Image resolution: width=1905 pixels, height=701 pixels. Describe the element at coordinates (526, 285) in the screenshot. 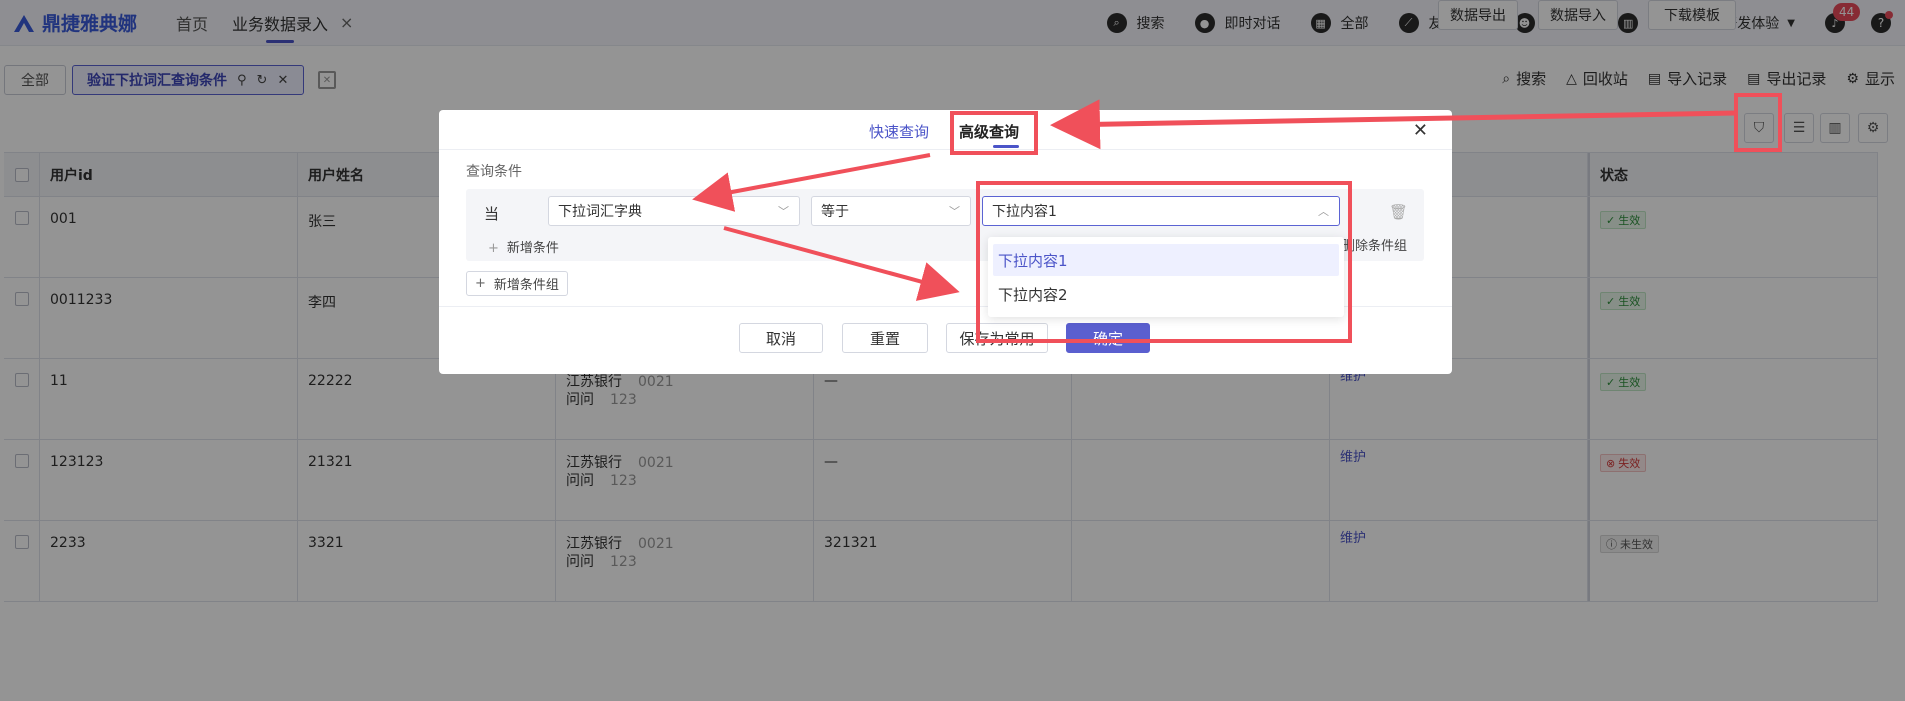

I see `add-group-label: 新增条件组` at that location.